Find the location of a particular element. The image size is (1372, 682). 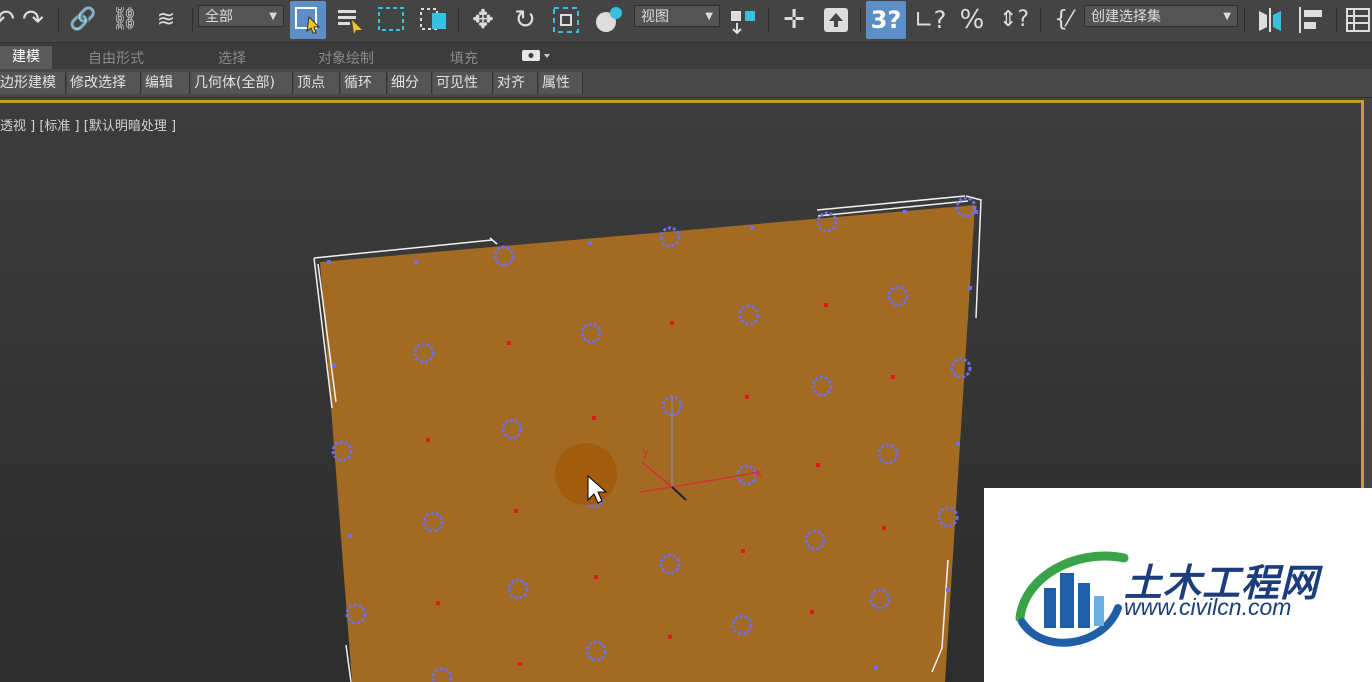

ribbon-command-bar: 边形建模 修改选择 编辑 几何体(全部) 顶点 循环 细分 可见性 对齐 属性 is located at coordinates (686, 83).